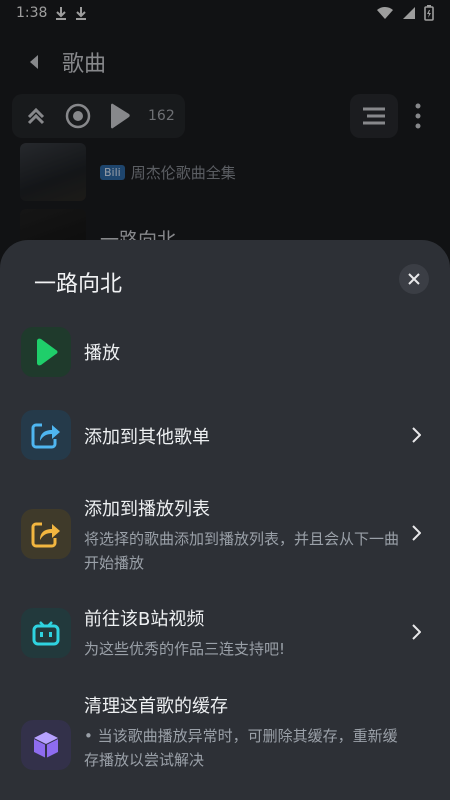 This screenshot has height=800, width=450. Describe the element at coordinates (156, 706) in the screenshot. I see `clear-cache-label: 清理这首歌的缓存` at that location.